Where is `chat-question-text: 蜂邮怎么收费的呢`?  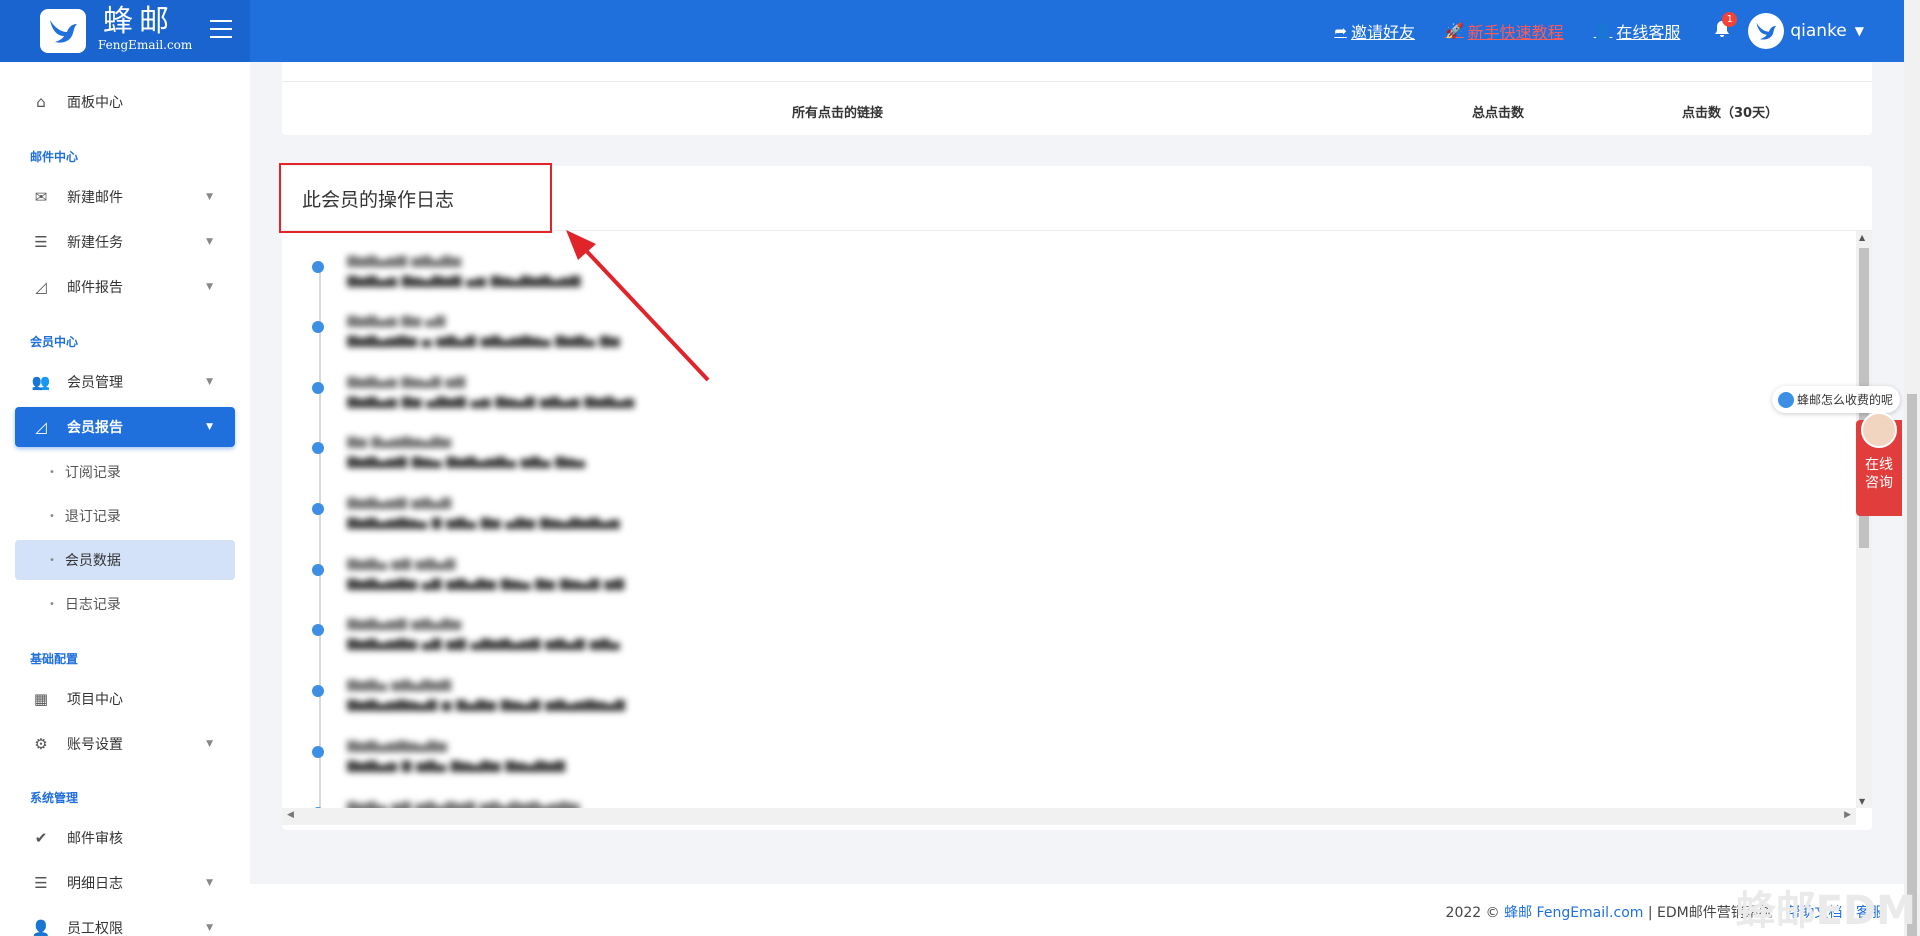 chat-question-text: 蜂邮怎么收费的呢 is located at coordinates (1845, 400).